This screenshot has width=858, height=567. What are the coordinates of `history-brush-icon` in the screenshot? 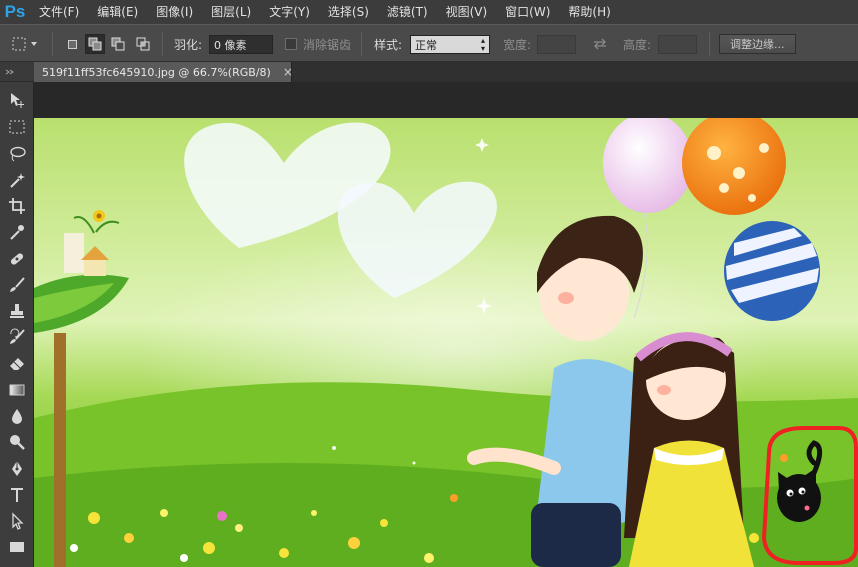 It's located at (17, 336).